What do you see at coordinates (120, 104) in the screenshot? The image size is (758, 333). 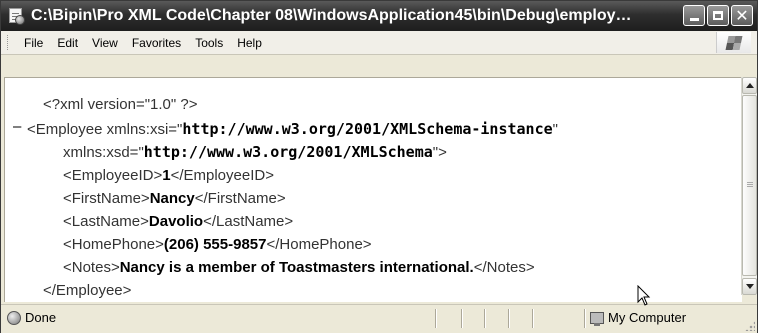 I see `xml-declaration: <?xml version="1.0" ?>` at bounding box center [120, 104].